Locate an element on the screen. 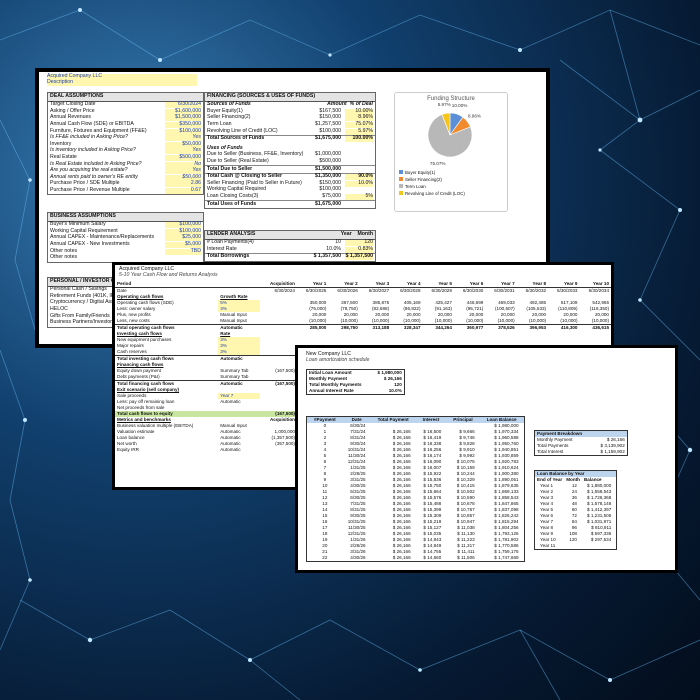  balance-row: Year 3 36 $ 1,726,368 is located at coordinates (576, 498).